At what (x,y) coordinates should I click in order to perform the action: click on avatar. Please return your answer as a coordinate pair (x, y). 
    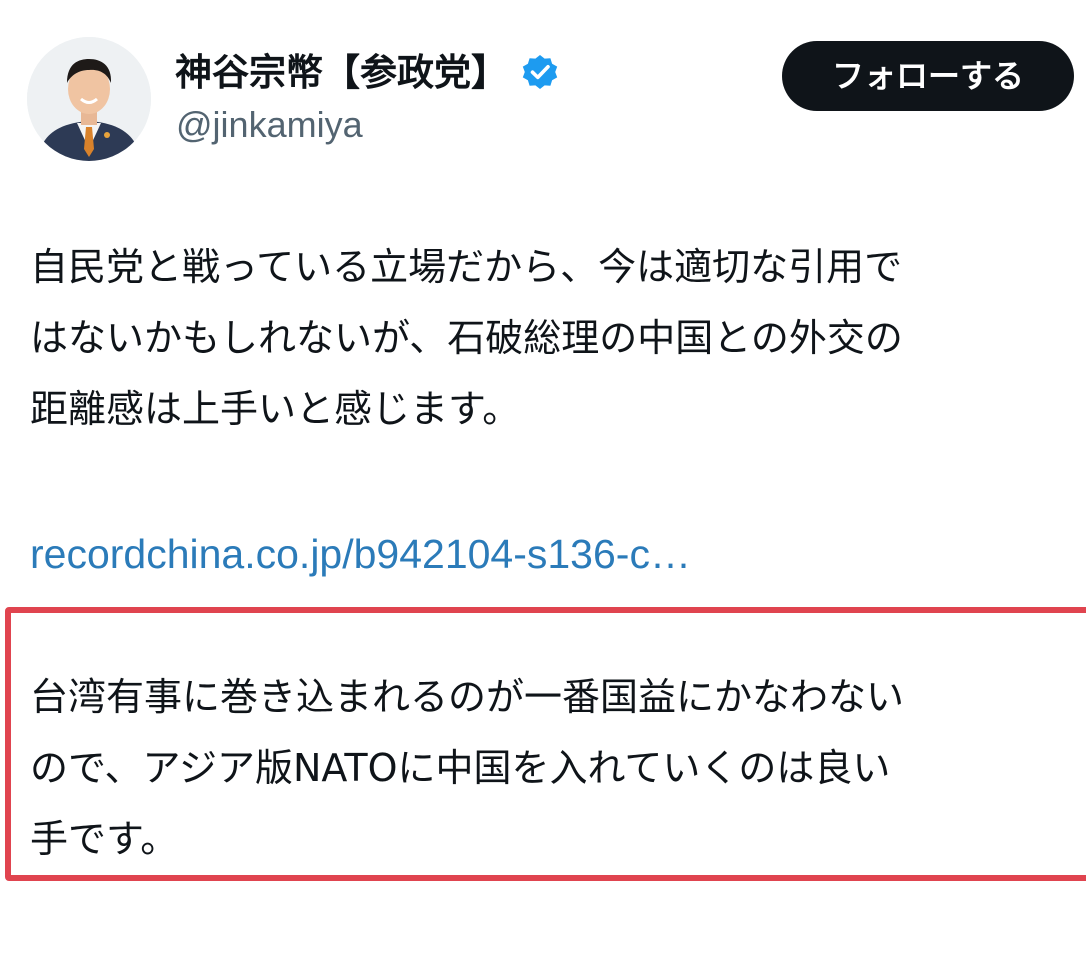
    Looking at the image, I should click on (89, 99).